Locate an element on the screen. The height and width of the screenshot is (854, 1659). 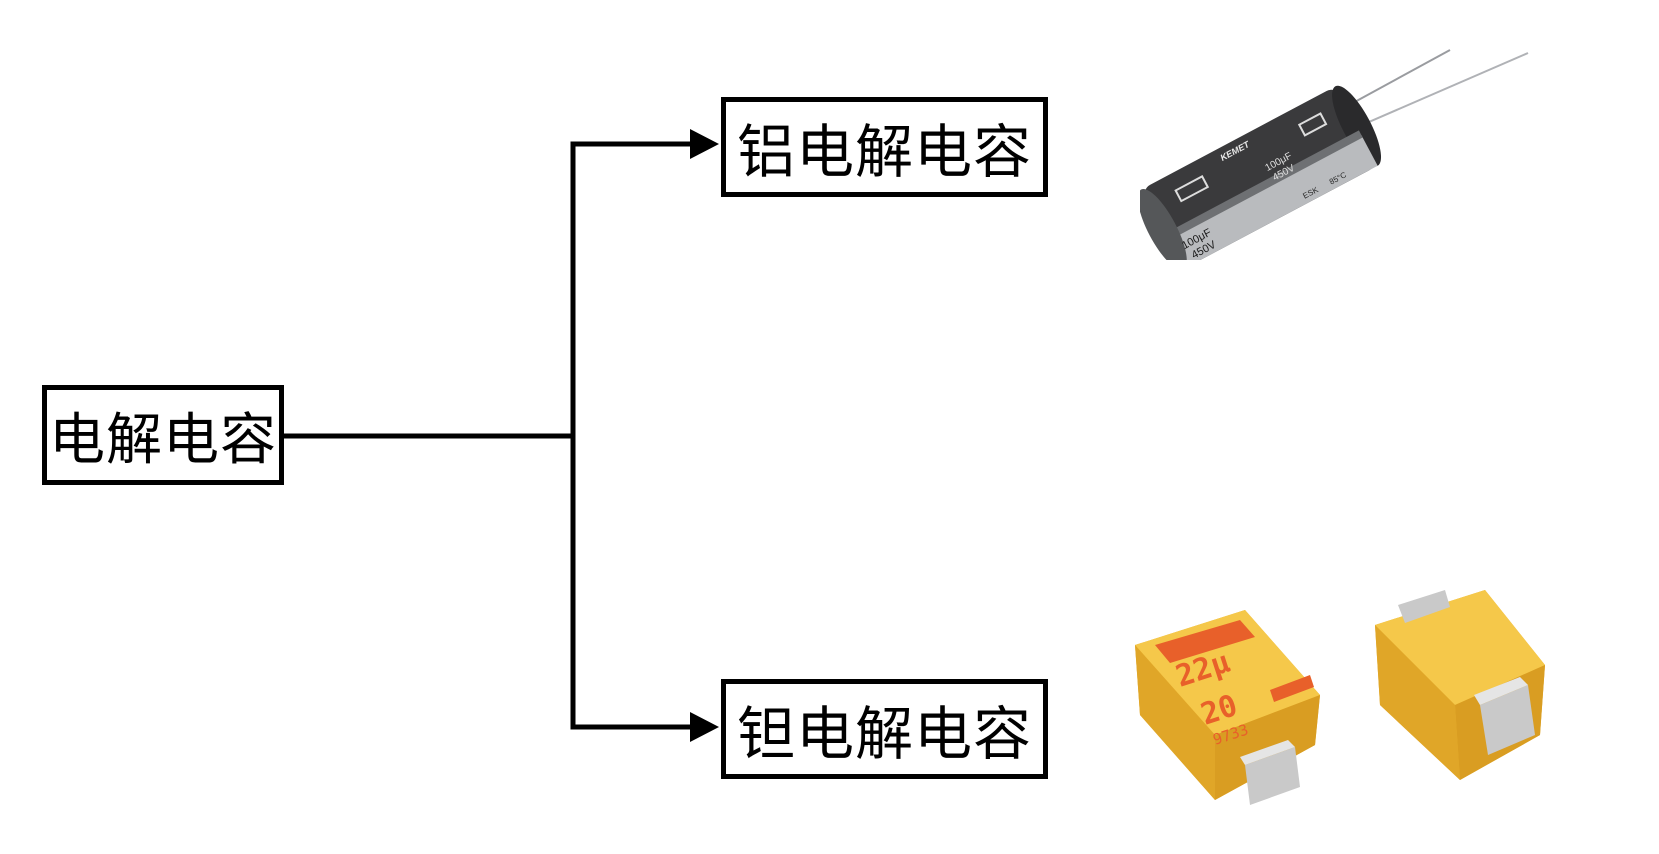
node-aluminum-electrolytic: 铝电解电容 is located at coordinates (884, 147).